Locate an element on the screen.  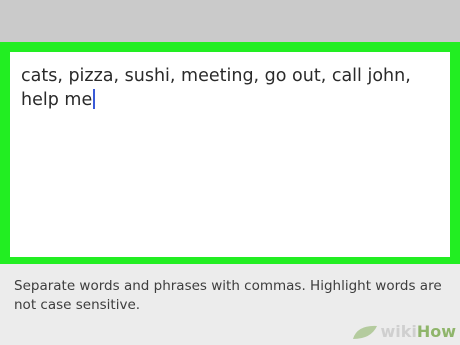
text-cursor is located at coordinates (94, 99).